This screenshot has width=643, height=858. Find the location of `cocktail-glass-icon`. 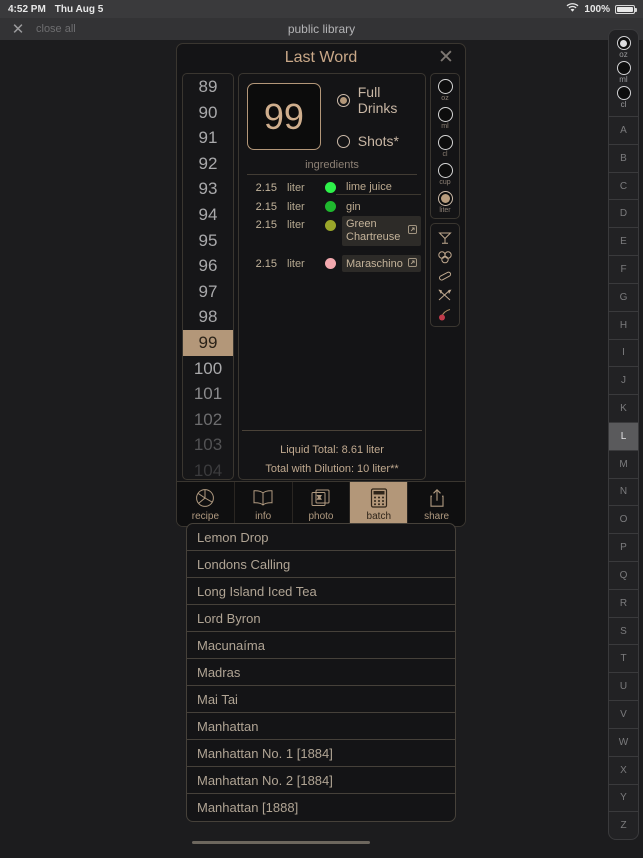

cocktail-glass-icon is located at coordinates (445, 238).